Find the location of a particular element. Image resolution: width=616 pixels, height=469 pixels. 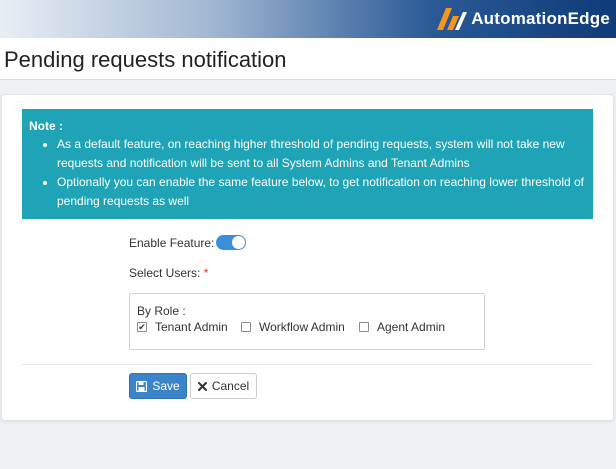

enable-feature-toggle is located at coordinates (231, 242).